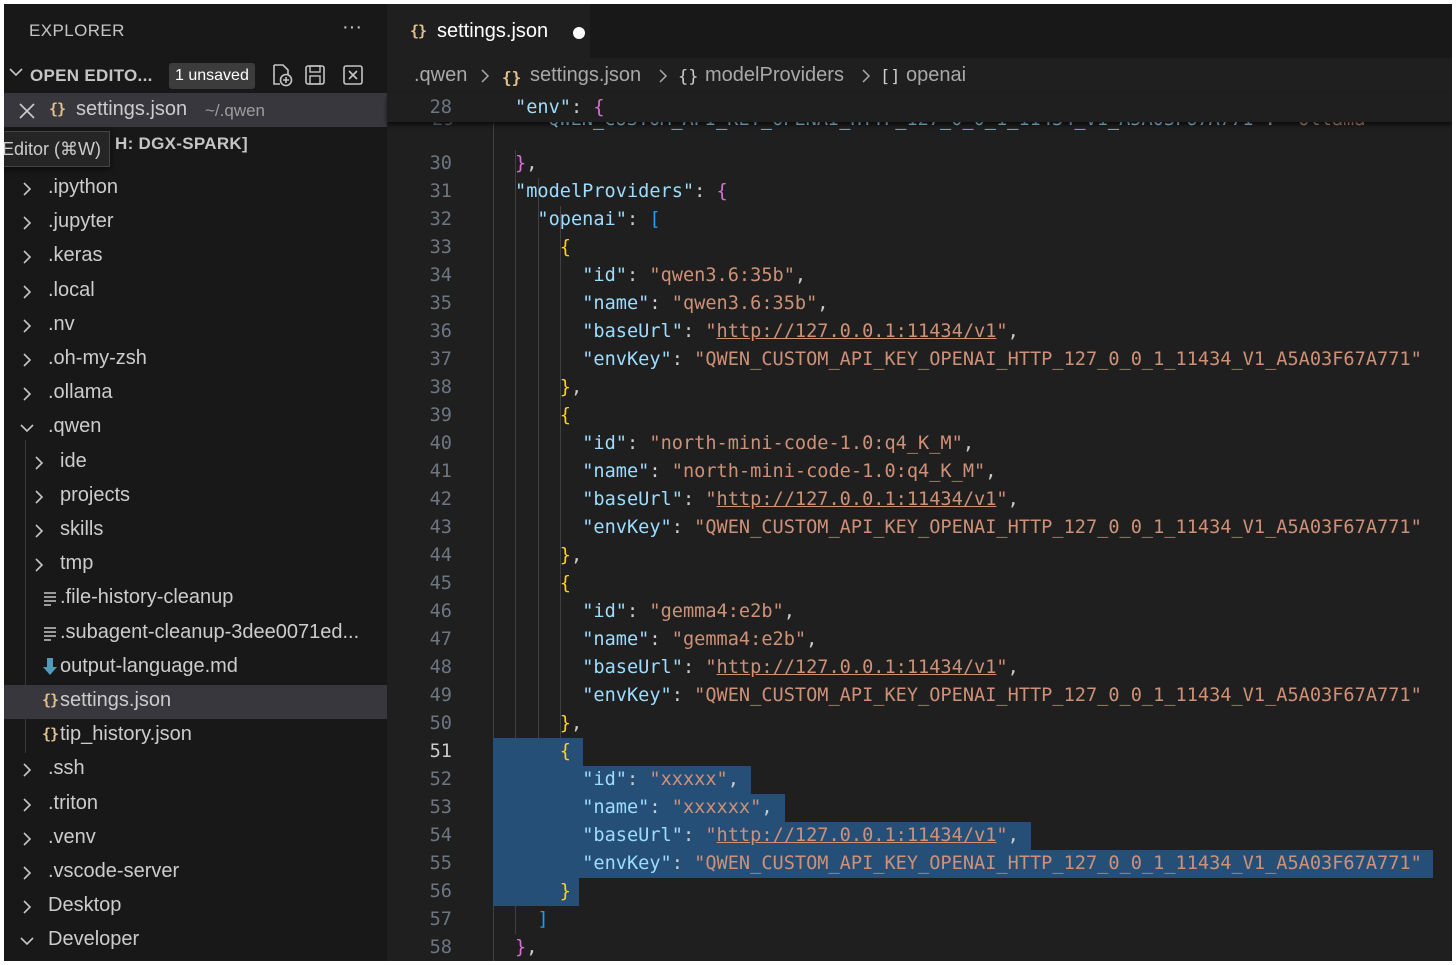 This screenshot has height=965, width=1456. I want to click on code-text: "env": {, so click(560, 107).